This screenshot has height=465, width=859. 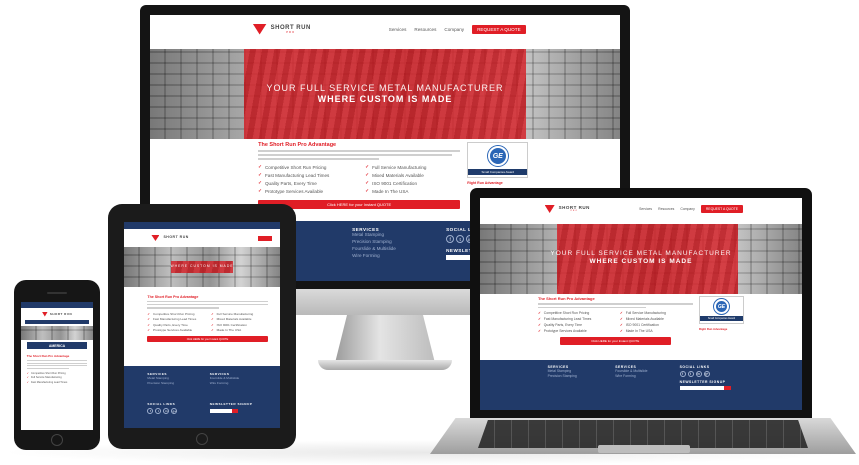 What do you see at coordinates (265, 238) in the screenshot?
I see `menu-button` at bounding box center [265, 238].